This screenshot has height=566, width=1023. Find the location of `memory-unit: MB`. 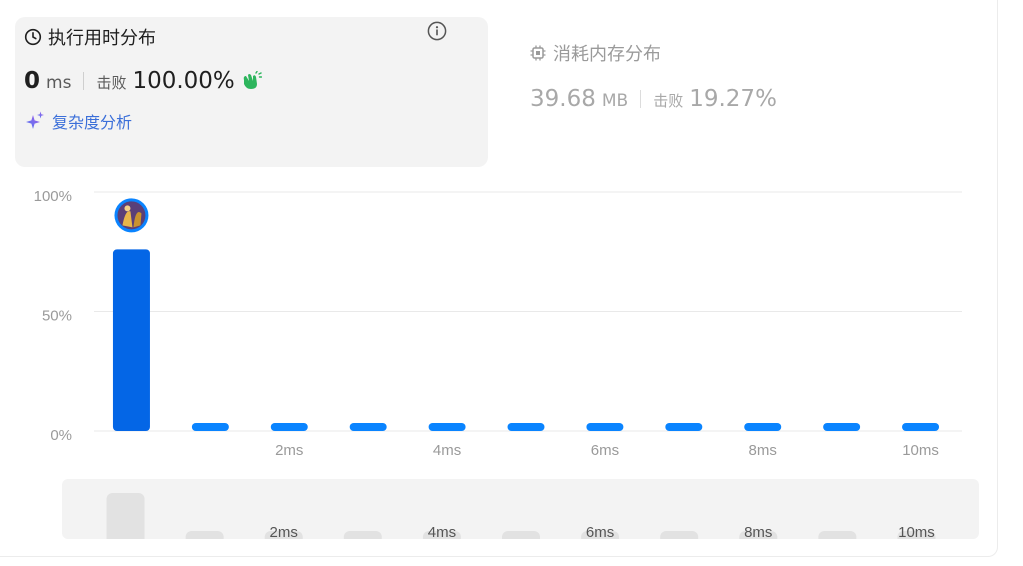

memory-unit: MB is located at coordinates (615, 101).